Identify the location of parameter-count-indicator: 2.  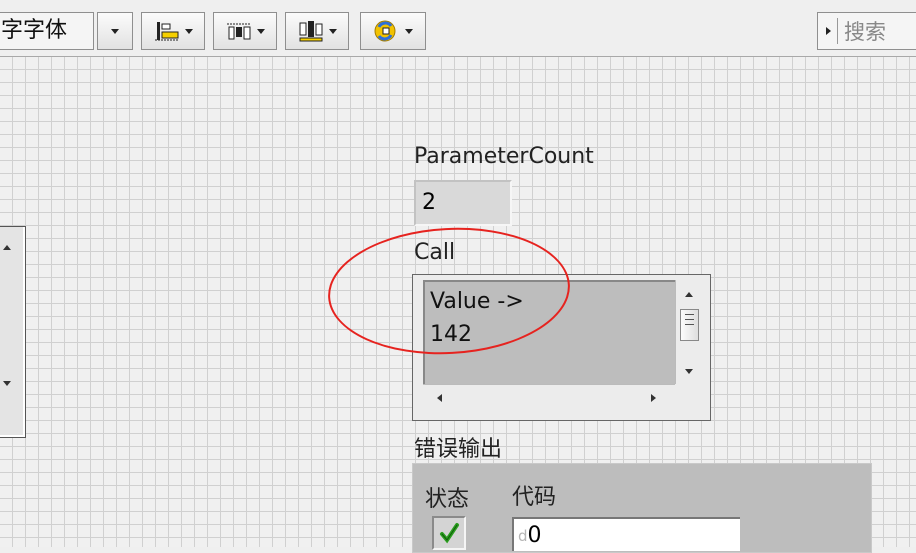
(463, 203).